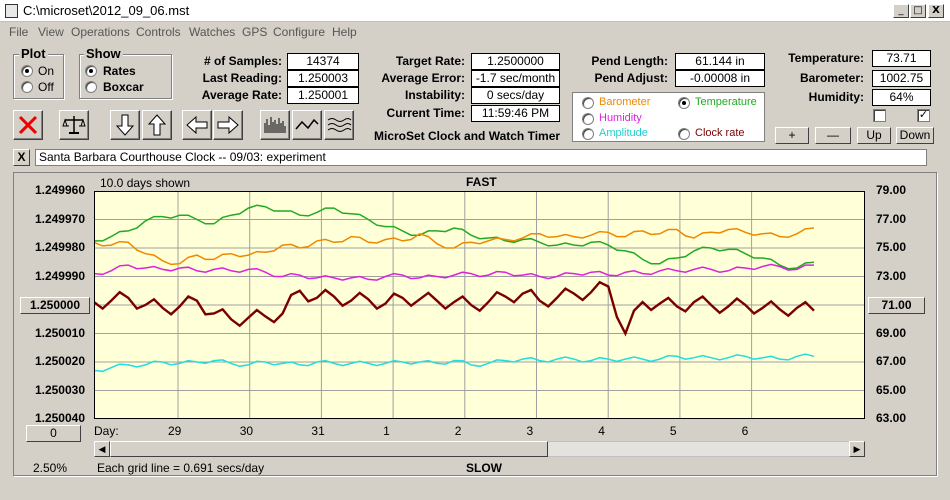 This screenshot has width=950, height=500. What do you see at coordinates (59, 190) in the screenshot?
I see `left-axis-tick-label: 1.249960` at bounding box center [59, 190].